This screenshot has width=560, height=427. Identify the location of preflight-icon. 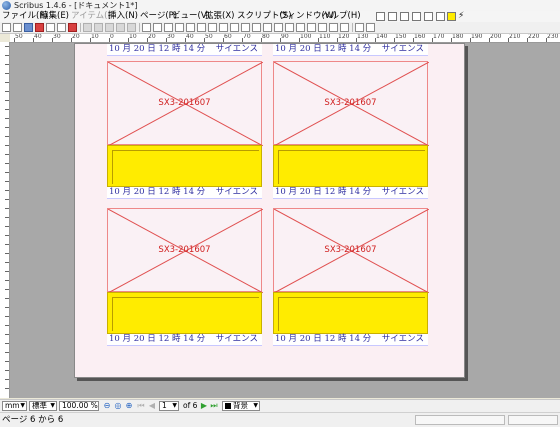
(61, 27).